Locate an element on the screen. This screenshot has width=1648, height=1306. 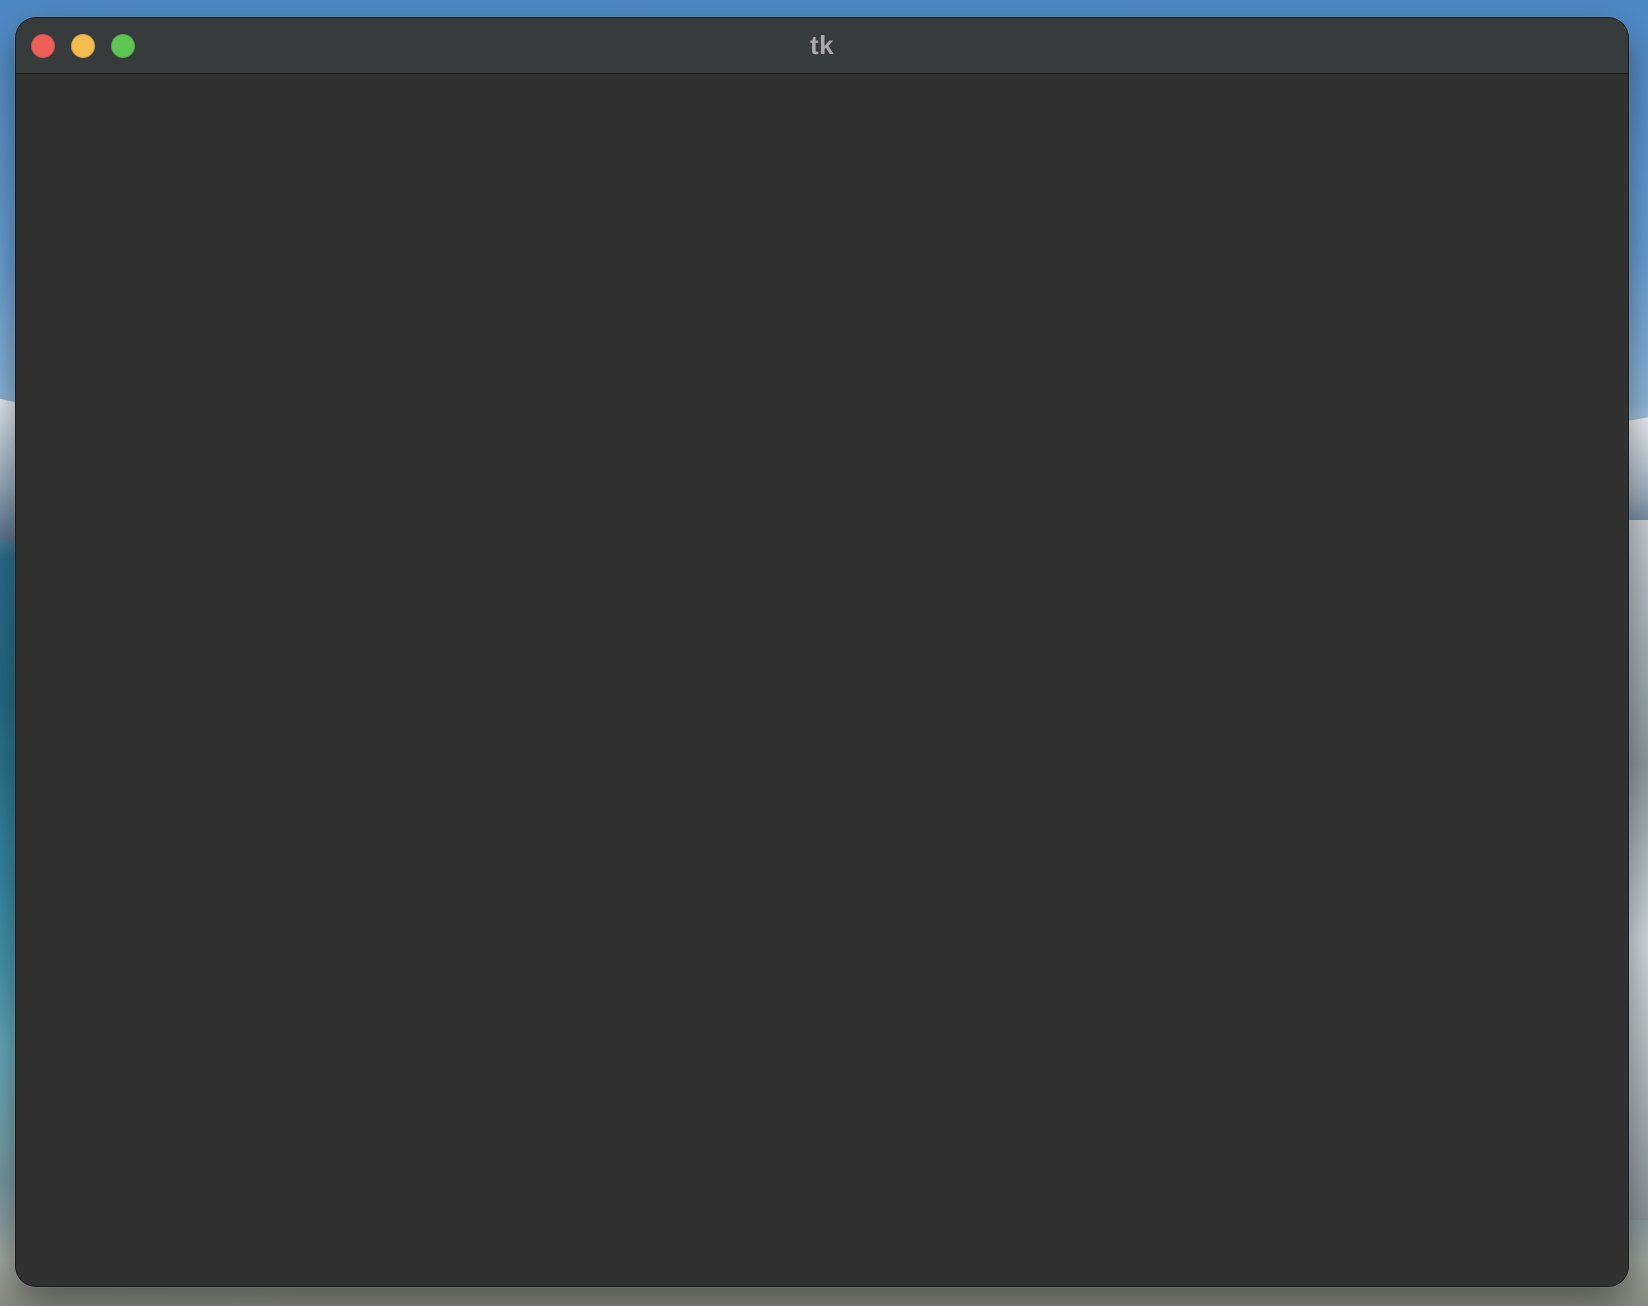
window-title: tk is located at coordinates (822, 45).